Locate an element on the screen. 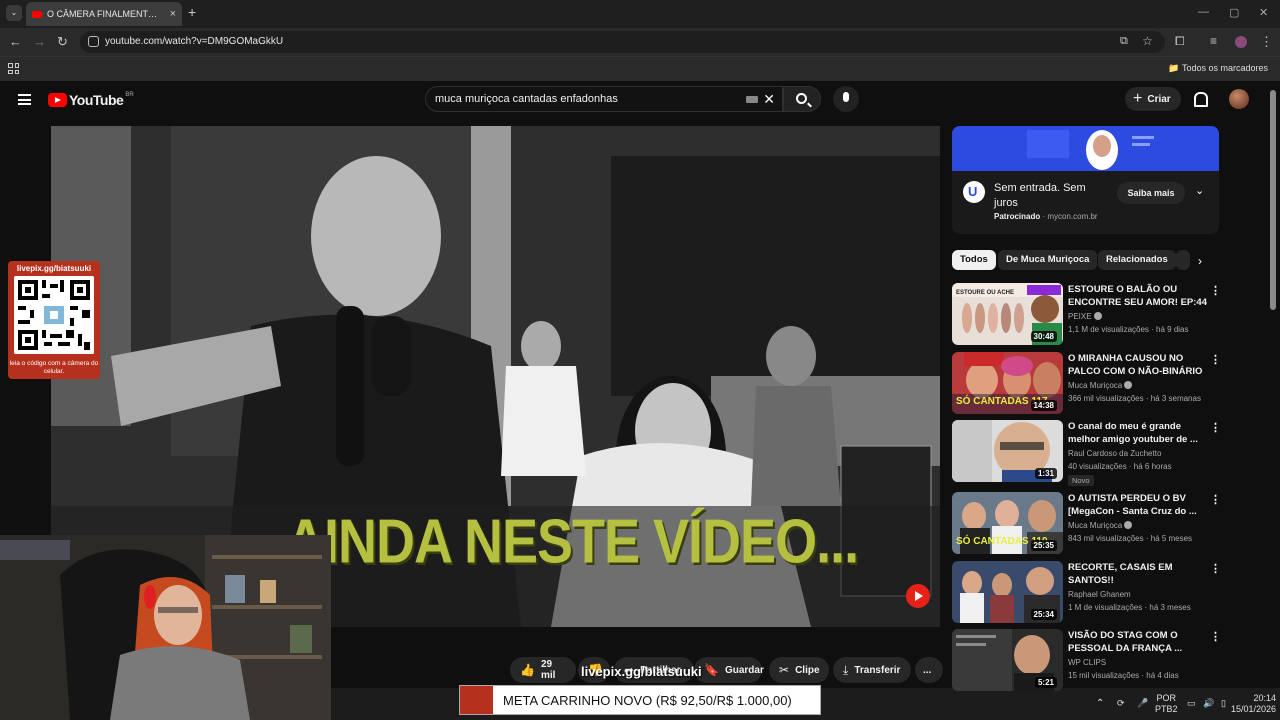 The height and width of the screenshot is (720, 1280). create-label: Criar is located at coordinates (1159, 99).